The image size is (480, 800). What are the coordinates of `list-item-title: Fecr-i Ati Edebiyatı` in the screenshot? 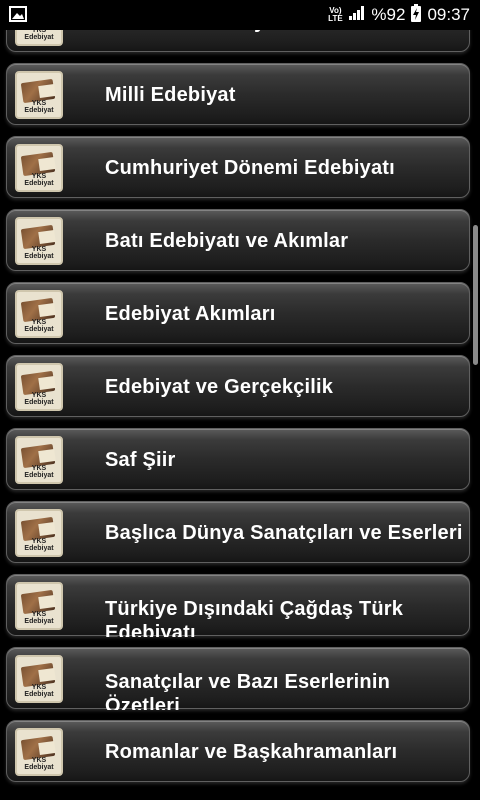 It's located at (285, 41).